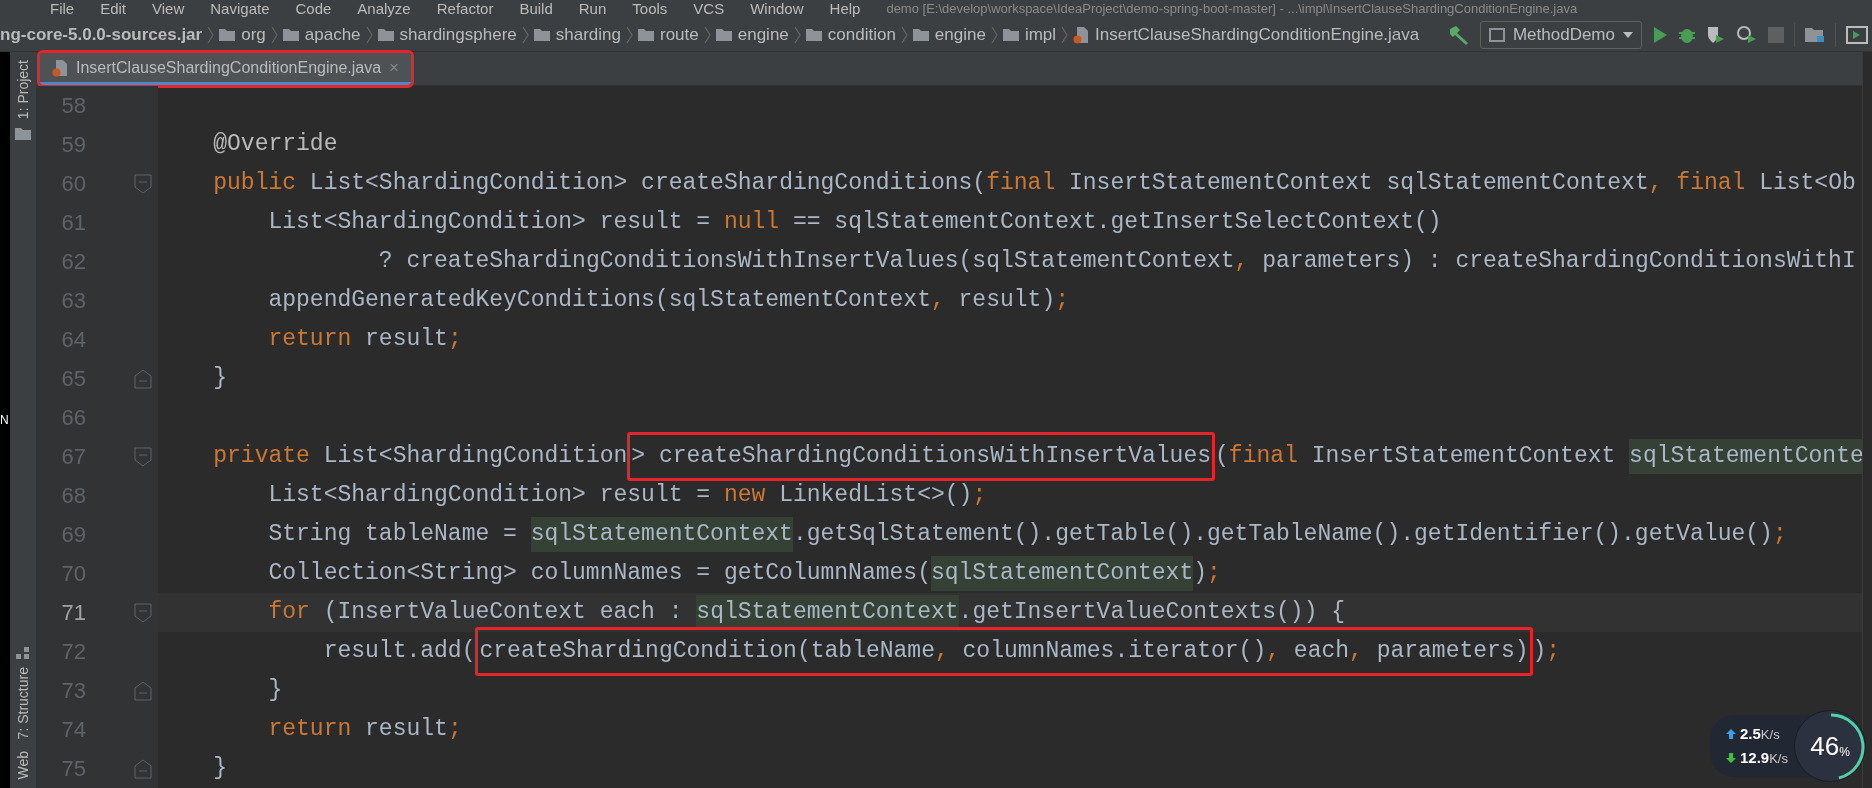  Describe the element at coordinates (465, 9) in the screenshot. I see `menu-item: Refactor` at that location.